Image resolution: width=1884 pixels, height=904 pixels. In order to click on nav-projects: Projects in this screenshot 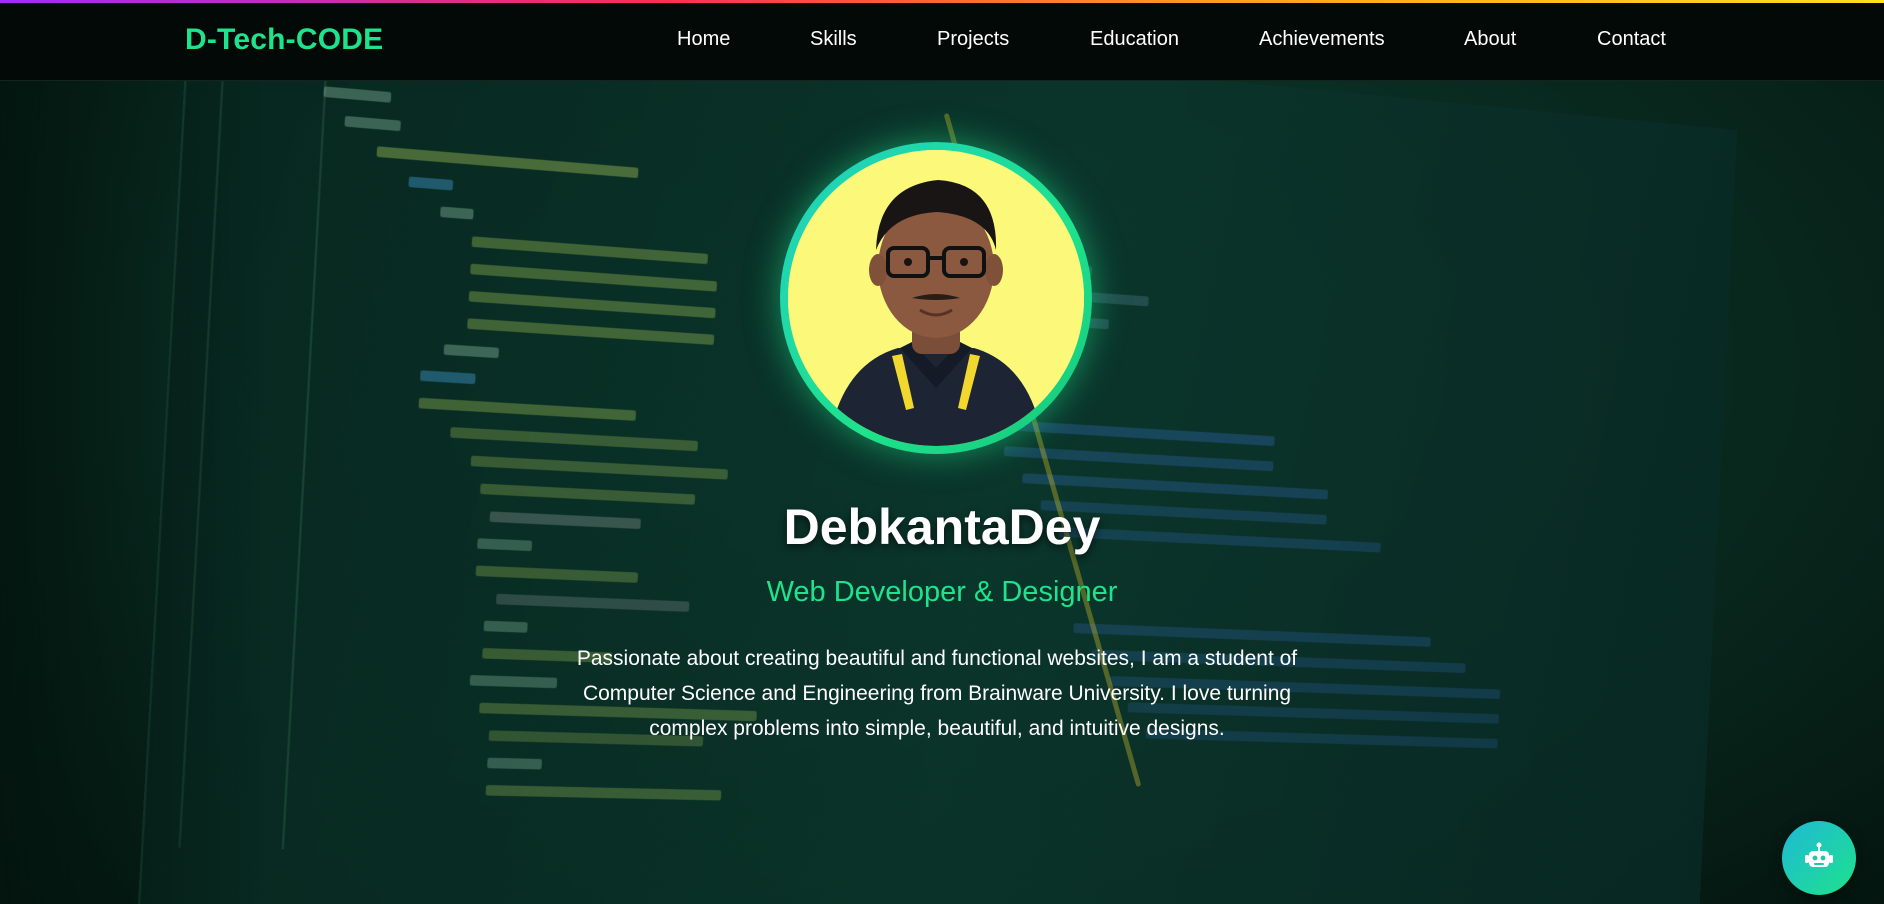, I will do `click(973, 39)`.